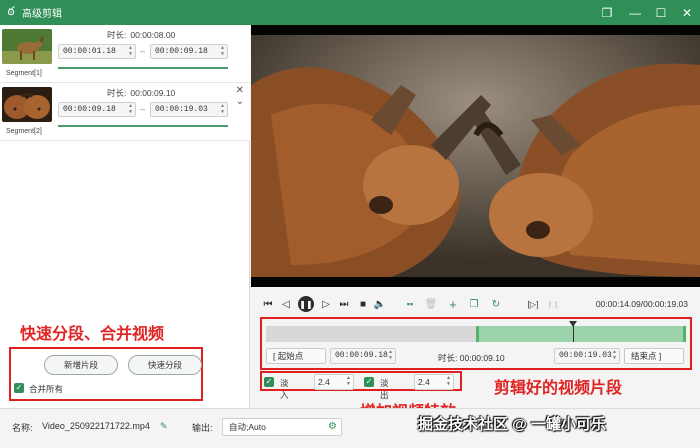 Image resolution: width=700 pixels, height=448 pixels. What do you see at coordinates (189, 51) in the screenshot?
I see `segment-end-time: 00:00:09.18 ▲ ▼` at bounding box center [189, 51].